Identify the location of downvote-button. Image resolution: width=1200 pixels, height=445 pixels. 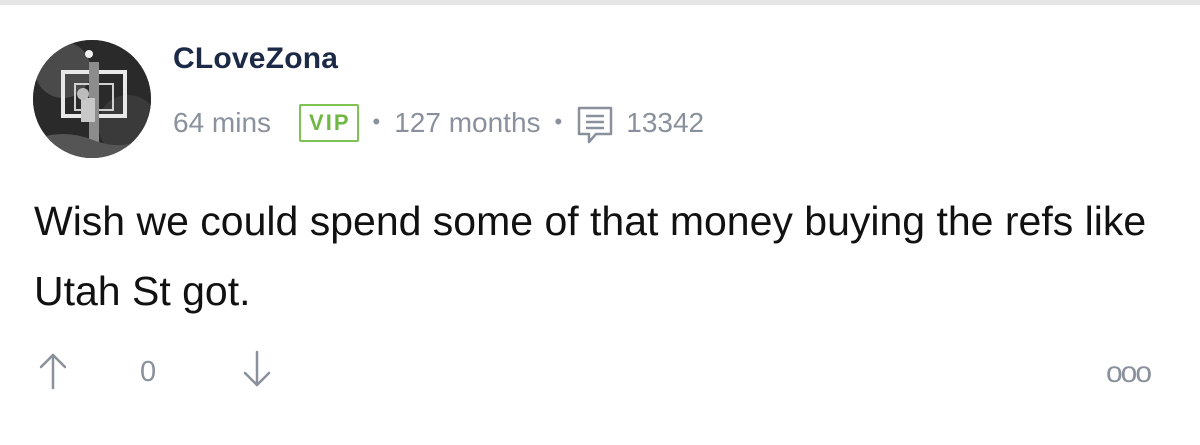
(257, 370).